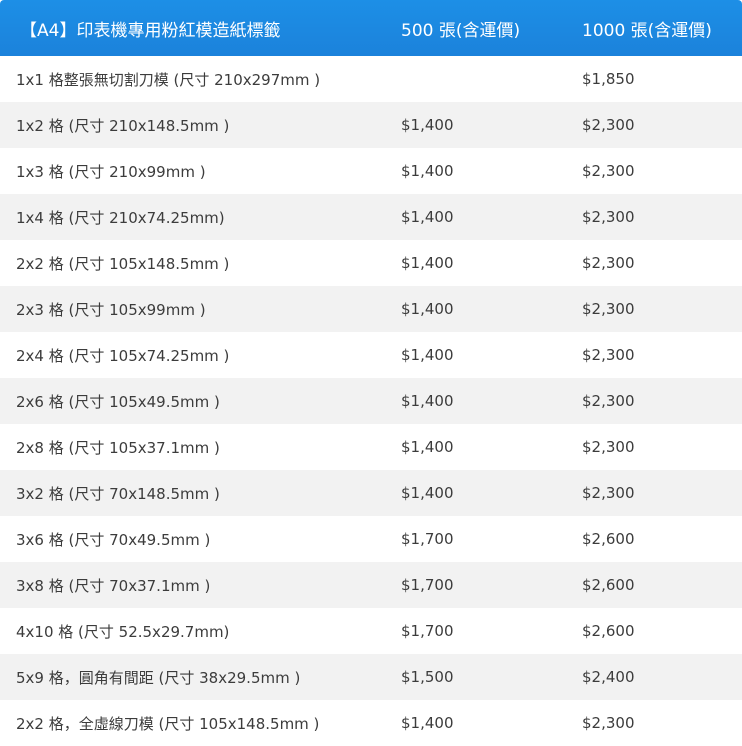 This screenshot has width=742, height=746. Describe the element at coordinates (371, 631) in the screenshot. I see `table-row: 4x10 格 (尺寸 52.5x29.7mm) $1,700 $2,600` at that location.